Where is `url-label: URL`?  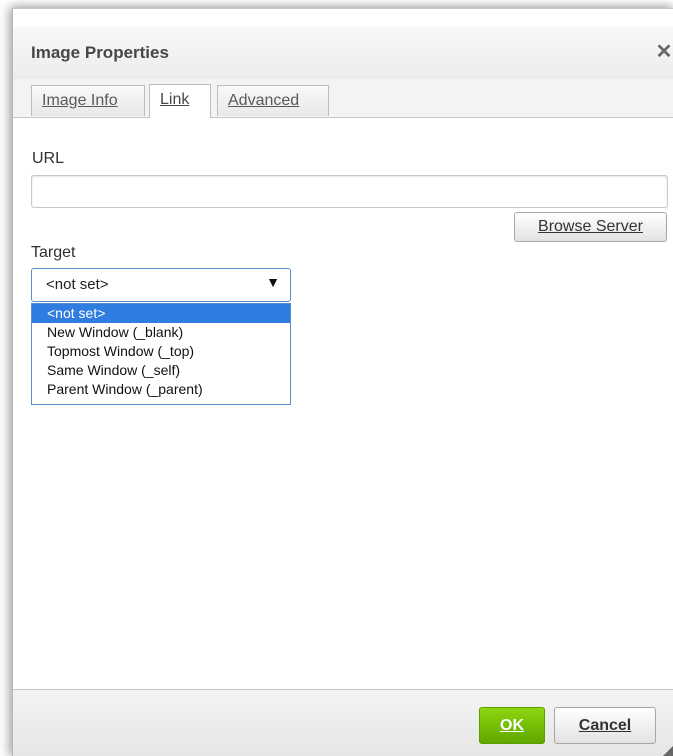 url-label: URL is located at coordinates (48, 158).